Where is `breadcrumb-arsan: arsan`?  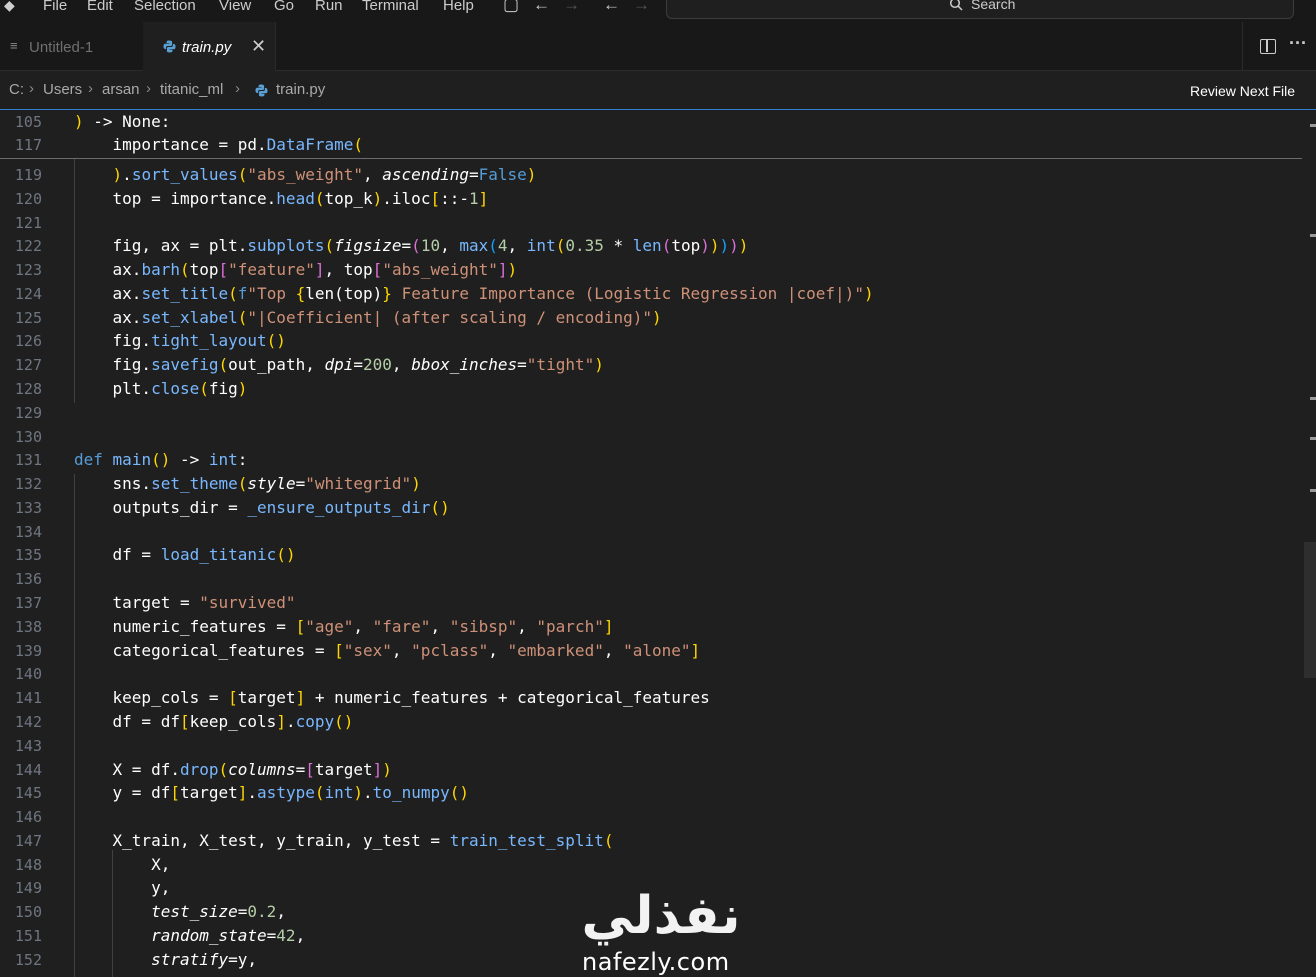 breadcrumb-arsan: arsan is located at coordinates (121, 89).